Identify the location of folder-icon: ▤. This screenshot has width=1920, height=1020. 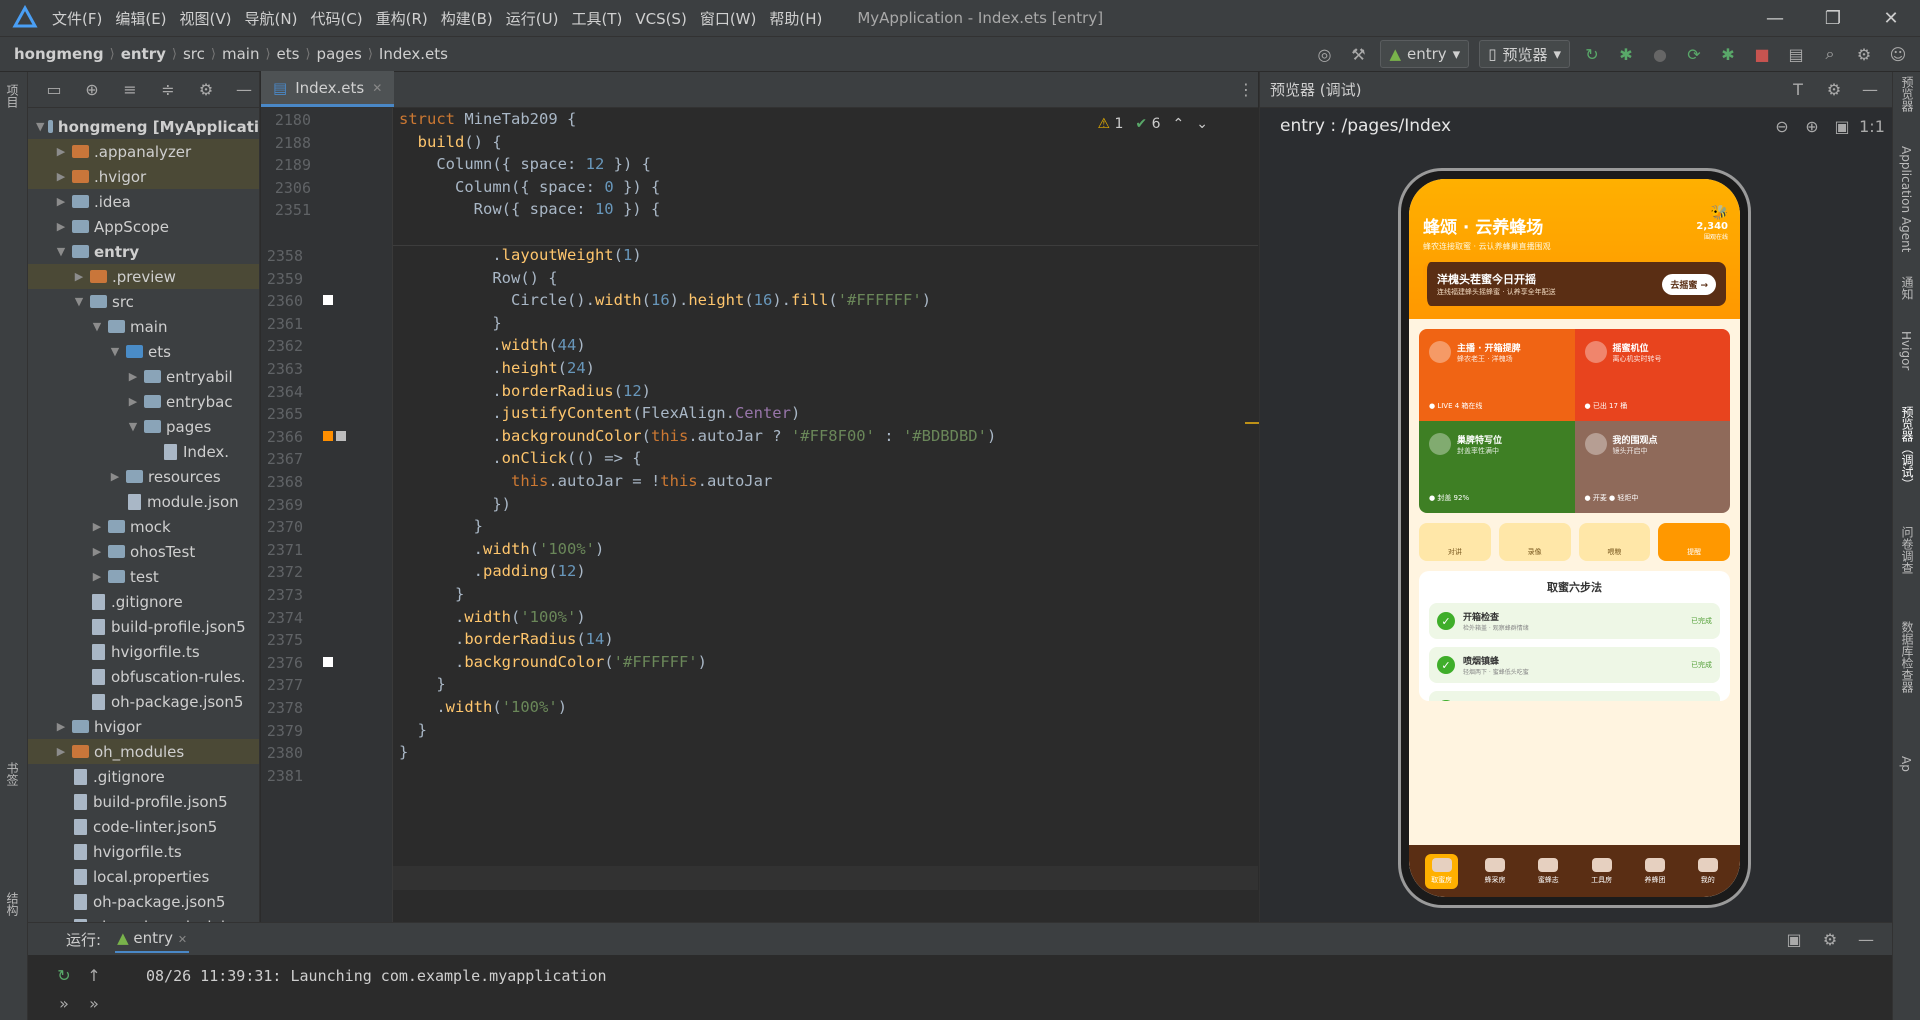
(1796, 54).